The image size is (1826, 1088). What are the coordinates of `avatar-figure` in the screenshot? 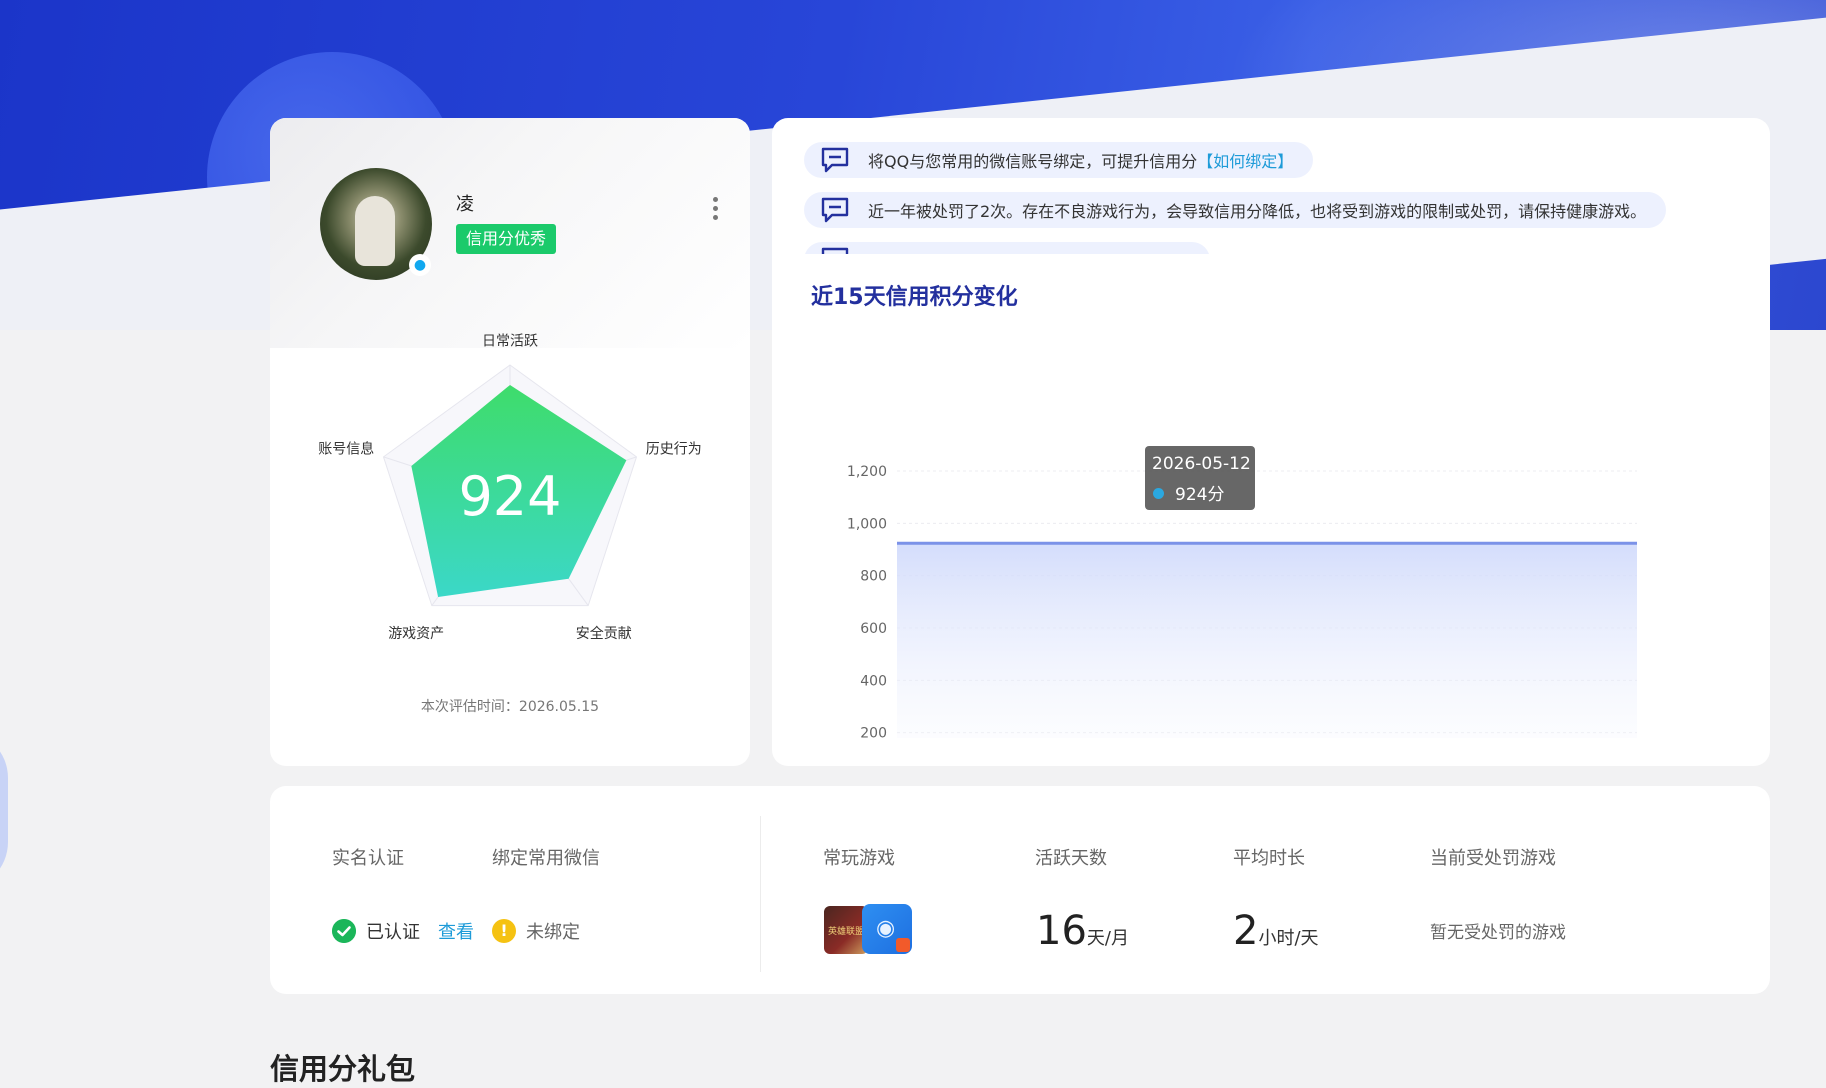 It's located at (375, 231).